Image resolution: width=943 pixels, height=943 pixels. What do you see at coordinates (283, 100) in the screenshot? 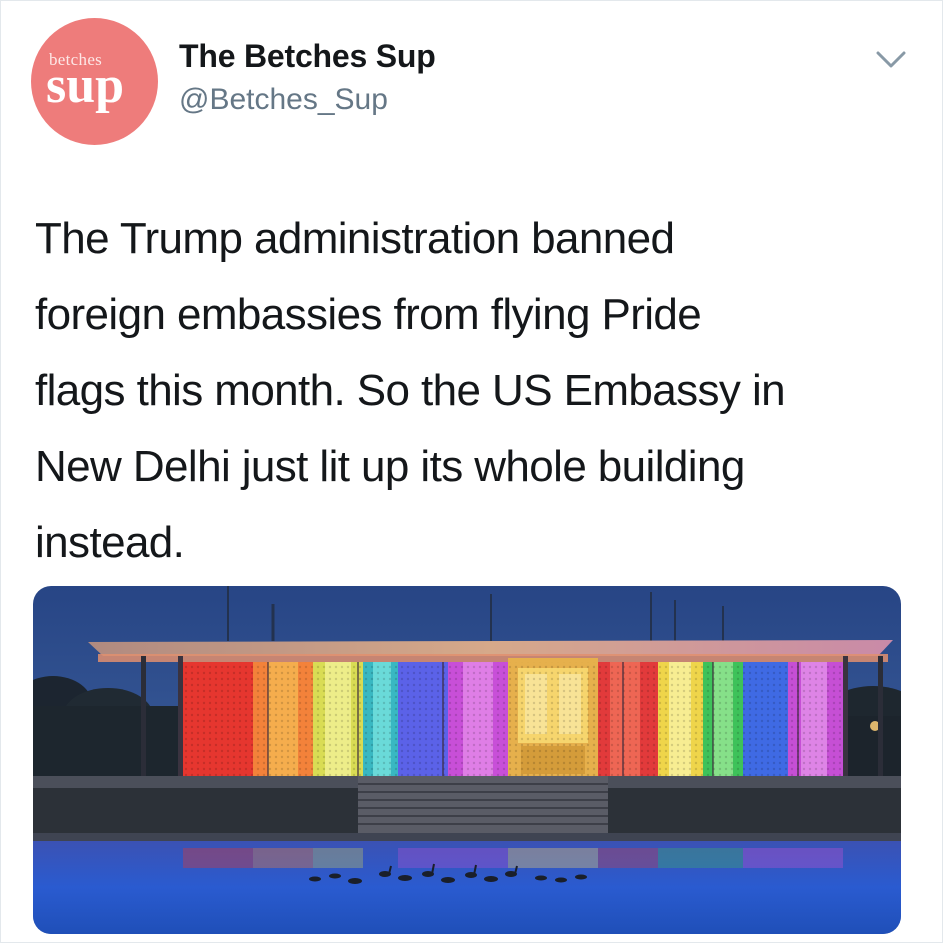
I see `account-handle: @Betches_Sup` at bounding box center [283, 100].